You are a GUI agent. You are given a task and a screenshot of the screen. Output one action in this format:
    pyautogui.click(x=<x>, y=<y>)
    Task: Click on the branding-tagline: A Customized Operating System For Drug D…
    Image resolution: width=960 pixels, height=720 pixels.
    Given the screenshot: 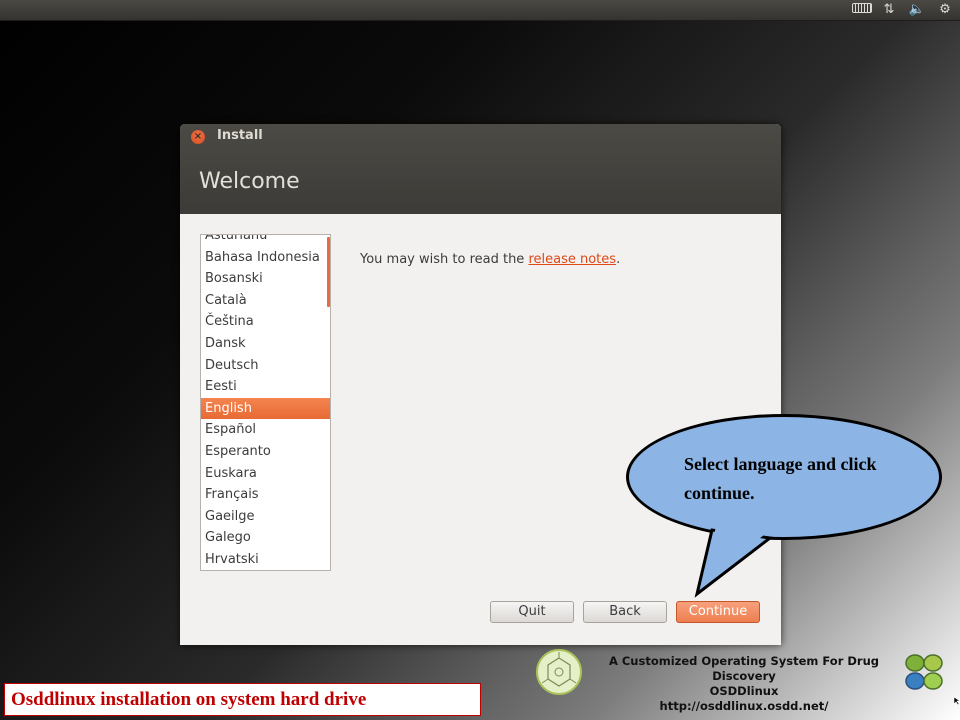 What is the action you would take?
    pyautogui.click(x=744, y=668)
    